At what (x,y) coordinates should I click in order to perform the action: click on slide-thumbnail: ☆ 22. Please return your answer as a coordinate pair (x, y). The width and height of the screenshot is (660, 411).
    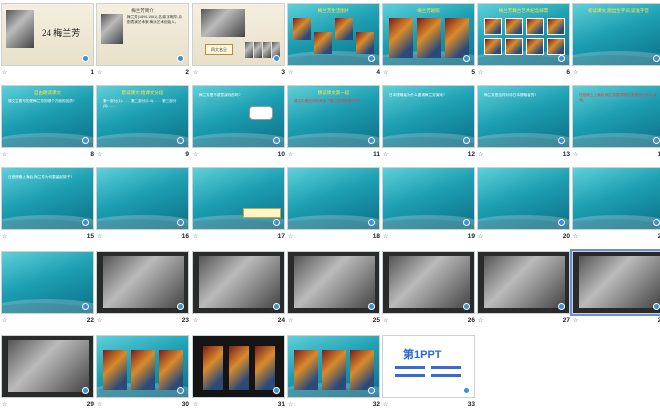
    Looking at the image, I should click on (47, 288).